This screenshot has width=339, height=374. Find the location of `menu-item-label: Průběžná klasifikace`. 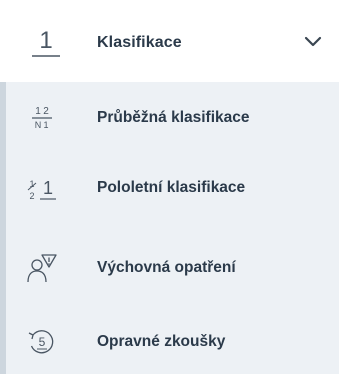

menu-item-label: Průběžná klasifikace is located at coordinates (173, 117).